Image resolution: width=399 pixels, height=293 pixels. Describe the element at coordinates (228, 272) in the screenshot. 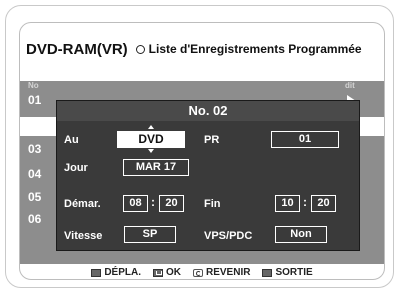

I see `return-label: REVENIR` at that location.